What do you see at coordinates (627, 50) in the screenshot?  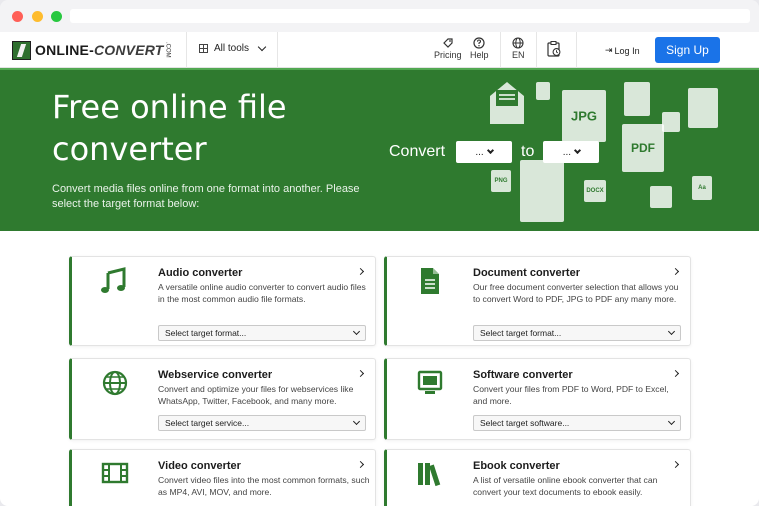 I see `login-label: Log In` at bounding box center [627, 50].